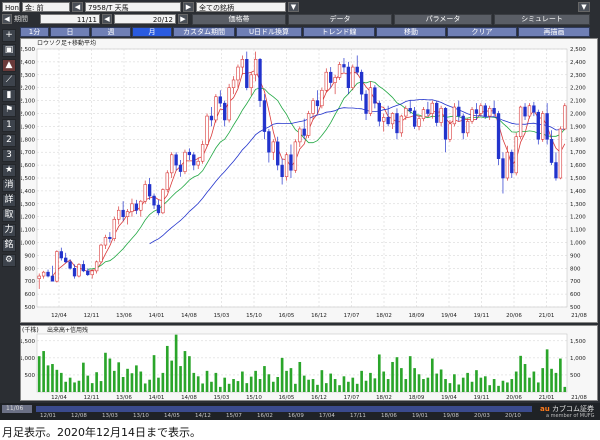  Describe the element at coordinates (575, 269) in the screenshot. I see `y-tick-label-right: 800` at that location.